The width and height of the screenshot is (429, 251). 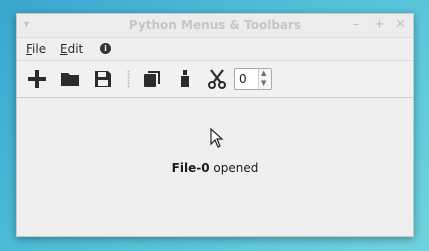 I want to click on minimize-button: –, so click(x=356, y=24).